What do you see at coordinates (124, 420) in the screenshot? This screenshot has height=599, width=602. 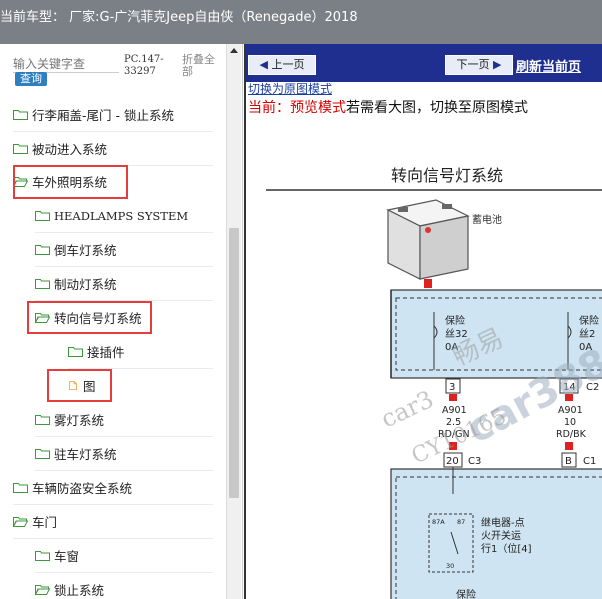 I see `tree-item-fog-lamps: 雾灯系统` at bounding box center [124, 420].